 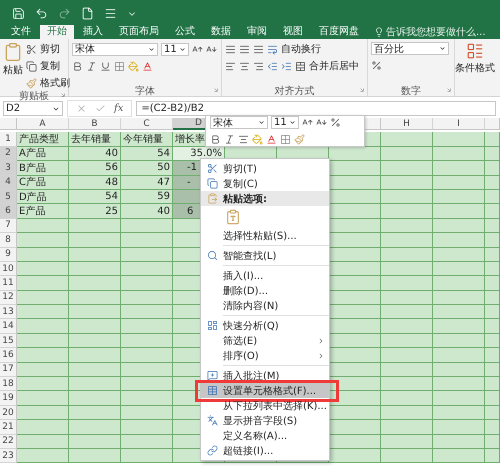 I want to click on paste-button: 粘贴, so click(x=13, y=66).